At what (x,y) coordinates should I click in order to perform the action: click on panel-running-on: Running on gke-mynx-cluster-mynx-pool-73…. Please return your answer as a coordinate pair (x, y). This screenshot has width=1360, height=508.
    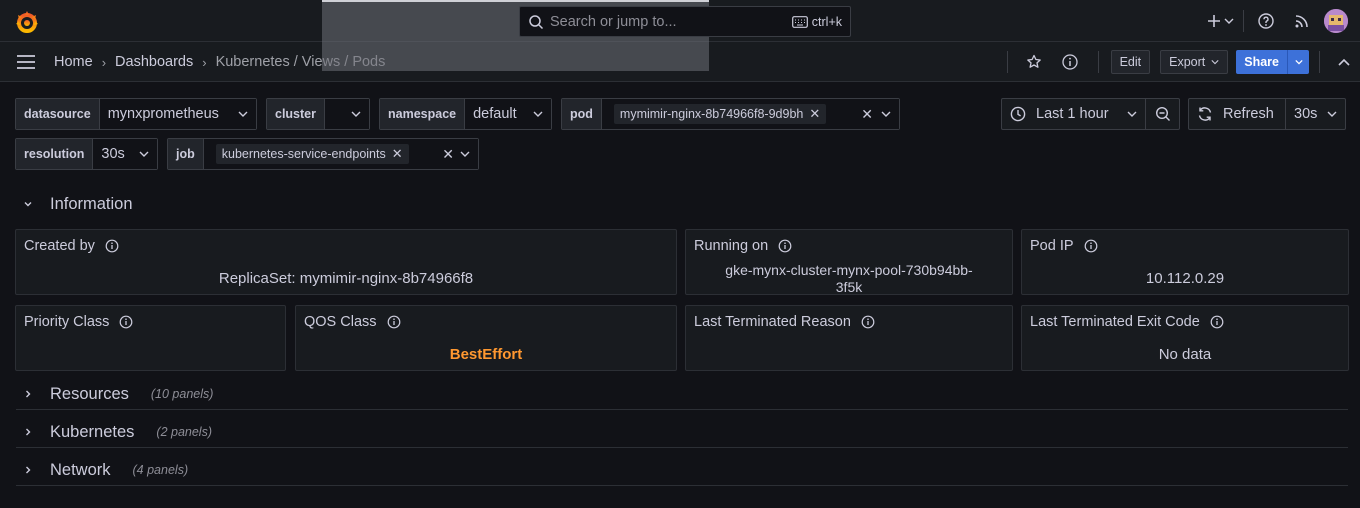
    Looking at the image, I should click on (849, 262).